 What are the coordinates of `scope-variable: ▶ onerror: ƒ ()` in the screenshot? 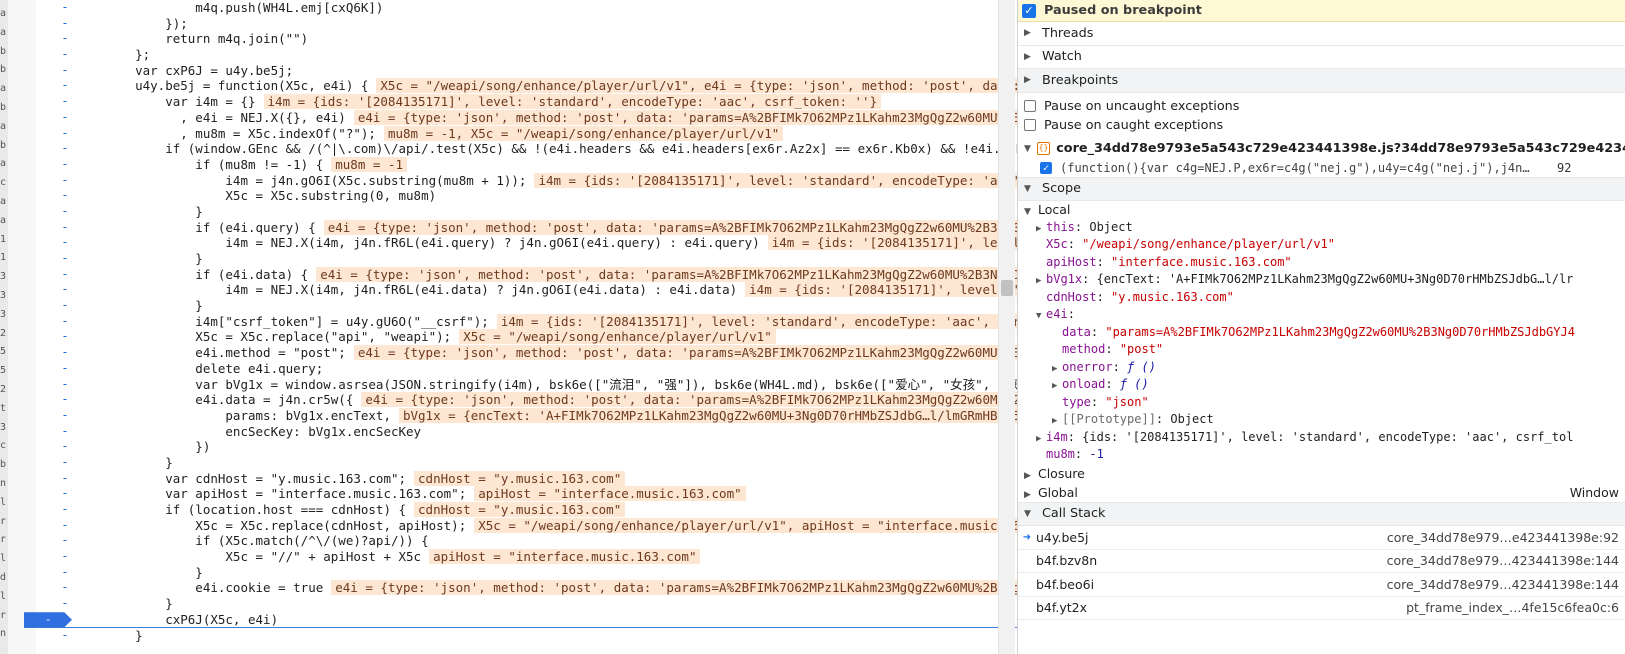 It's located at (1321, 368).